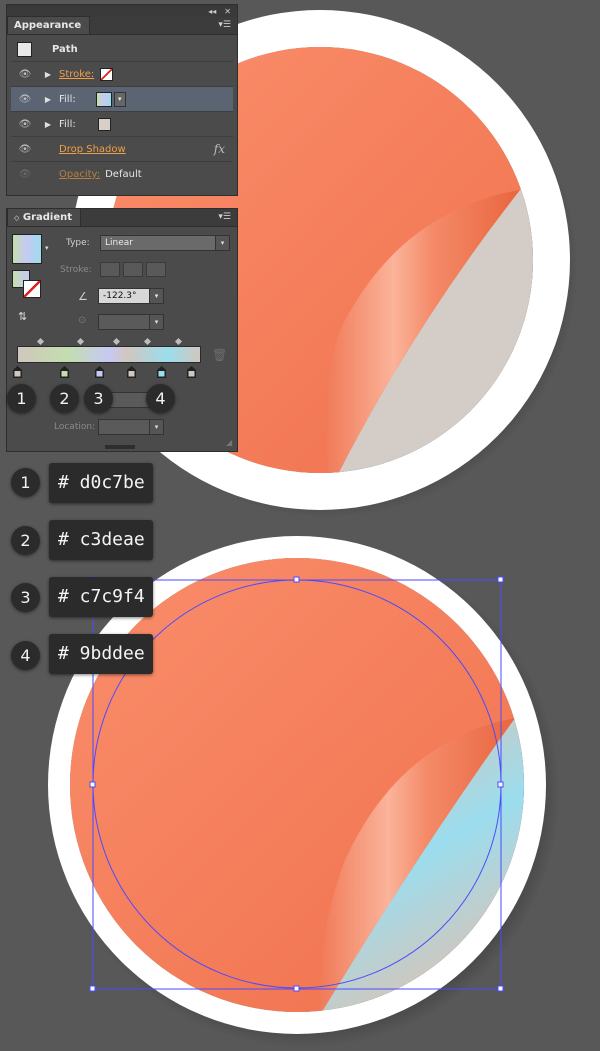 The width and height of the screenshot is (600, 1051). I want to click on fill-solid-swatch, so click(104, 124).